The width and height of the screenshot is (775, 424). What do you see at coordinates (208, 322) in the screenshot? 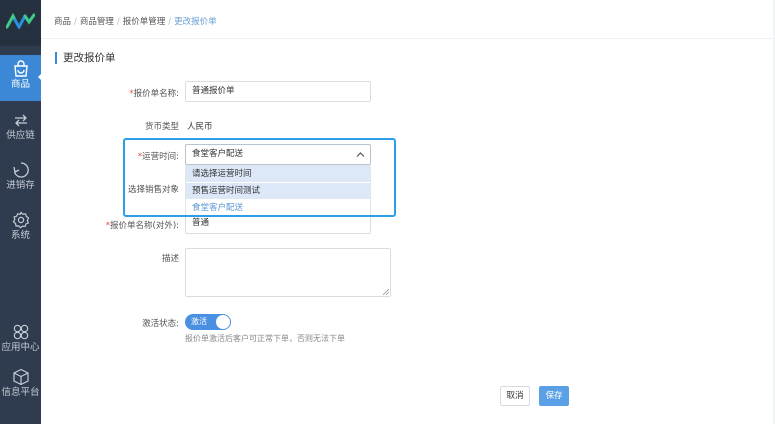
I see `activation-toggle: 激活` at bounding box center [208, 322].